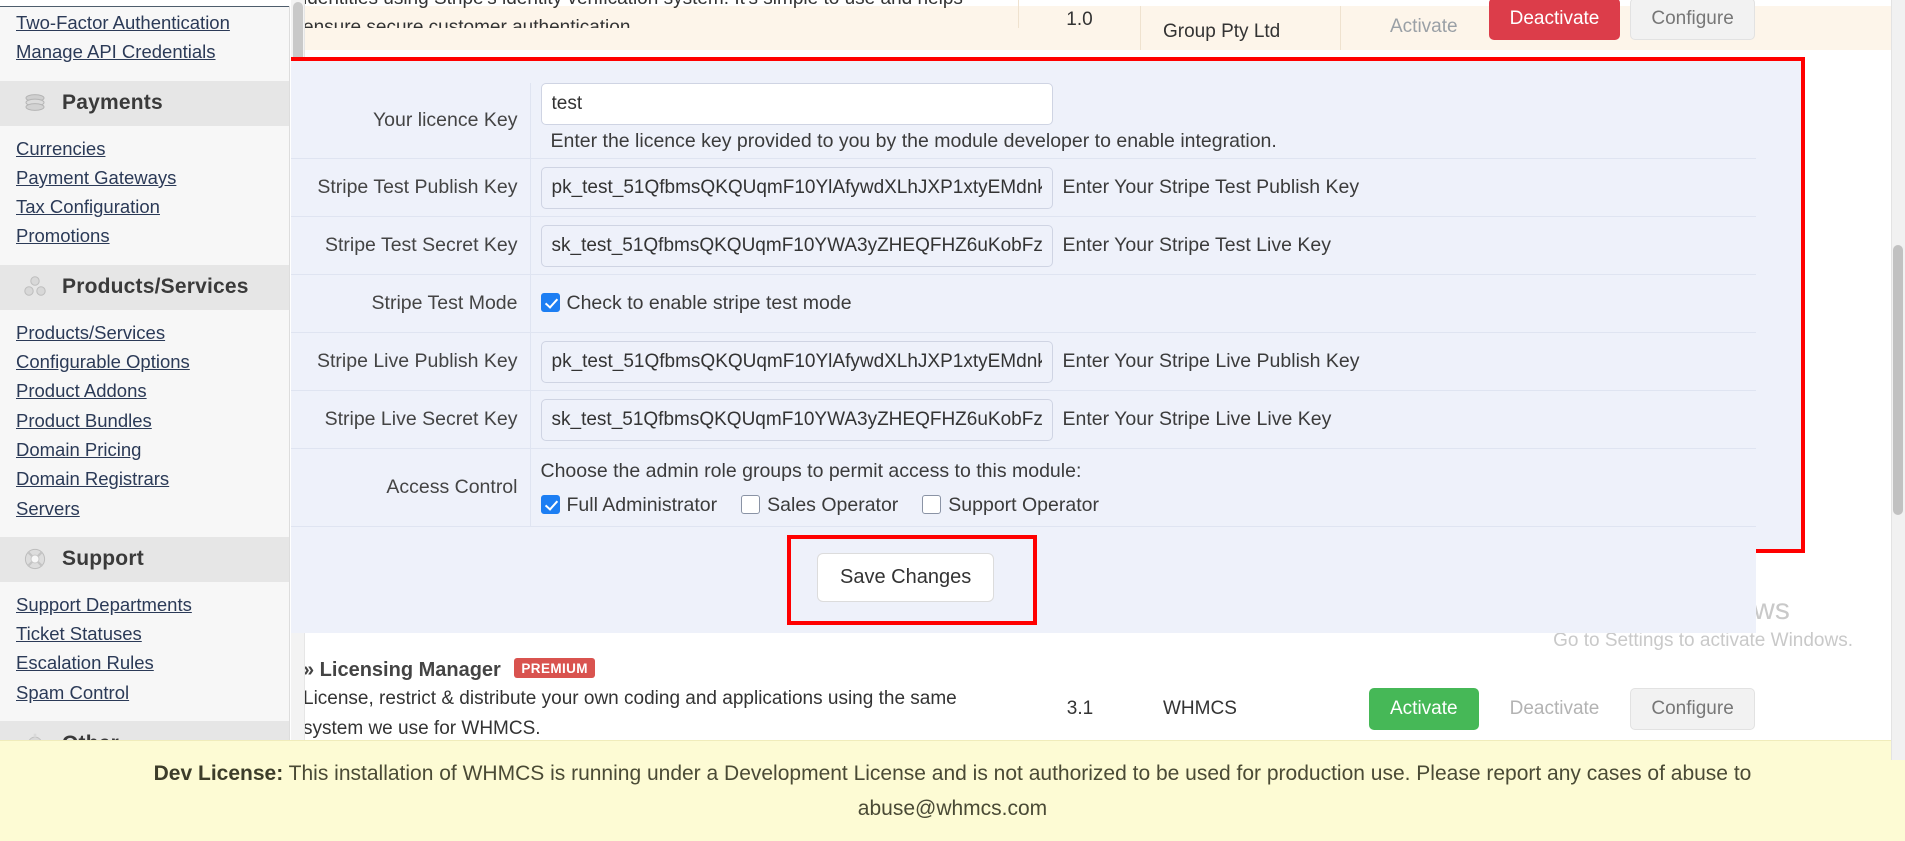  What do you see at coordinates (411, 121) in the screenshot?
I see `config-label-your-licence-key: Your licence Key` at bounding box center [411, 121].